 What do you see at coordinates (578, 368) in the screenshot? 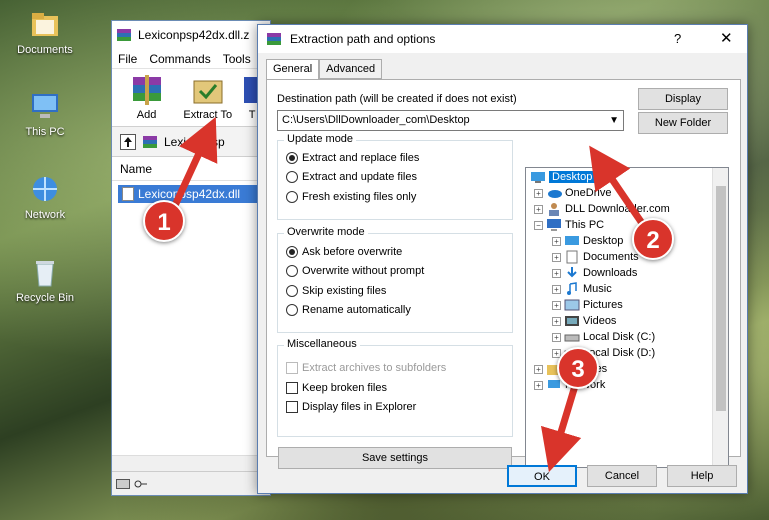
I see `step-badge-3: 3` at bounding box center [578, 368].